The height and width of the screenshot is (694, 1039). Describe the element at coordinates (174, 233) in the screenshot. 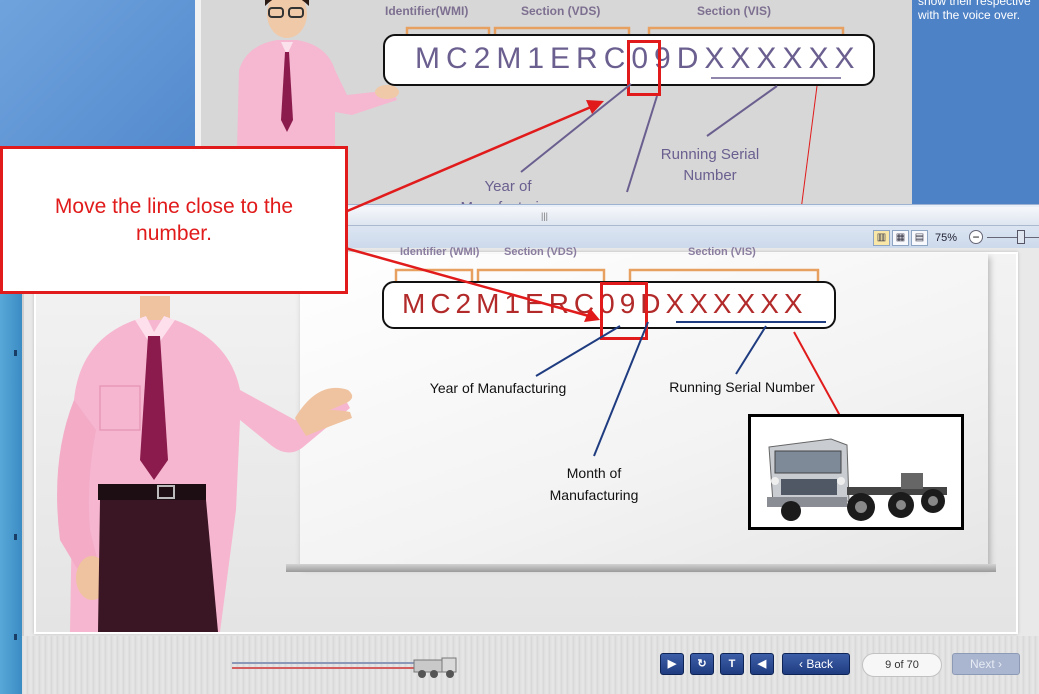

I see `callout-line2: number.` at that location.